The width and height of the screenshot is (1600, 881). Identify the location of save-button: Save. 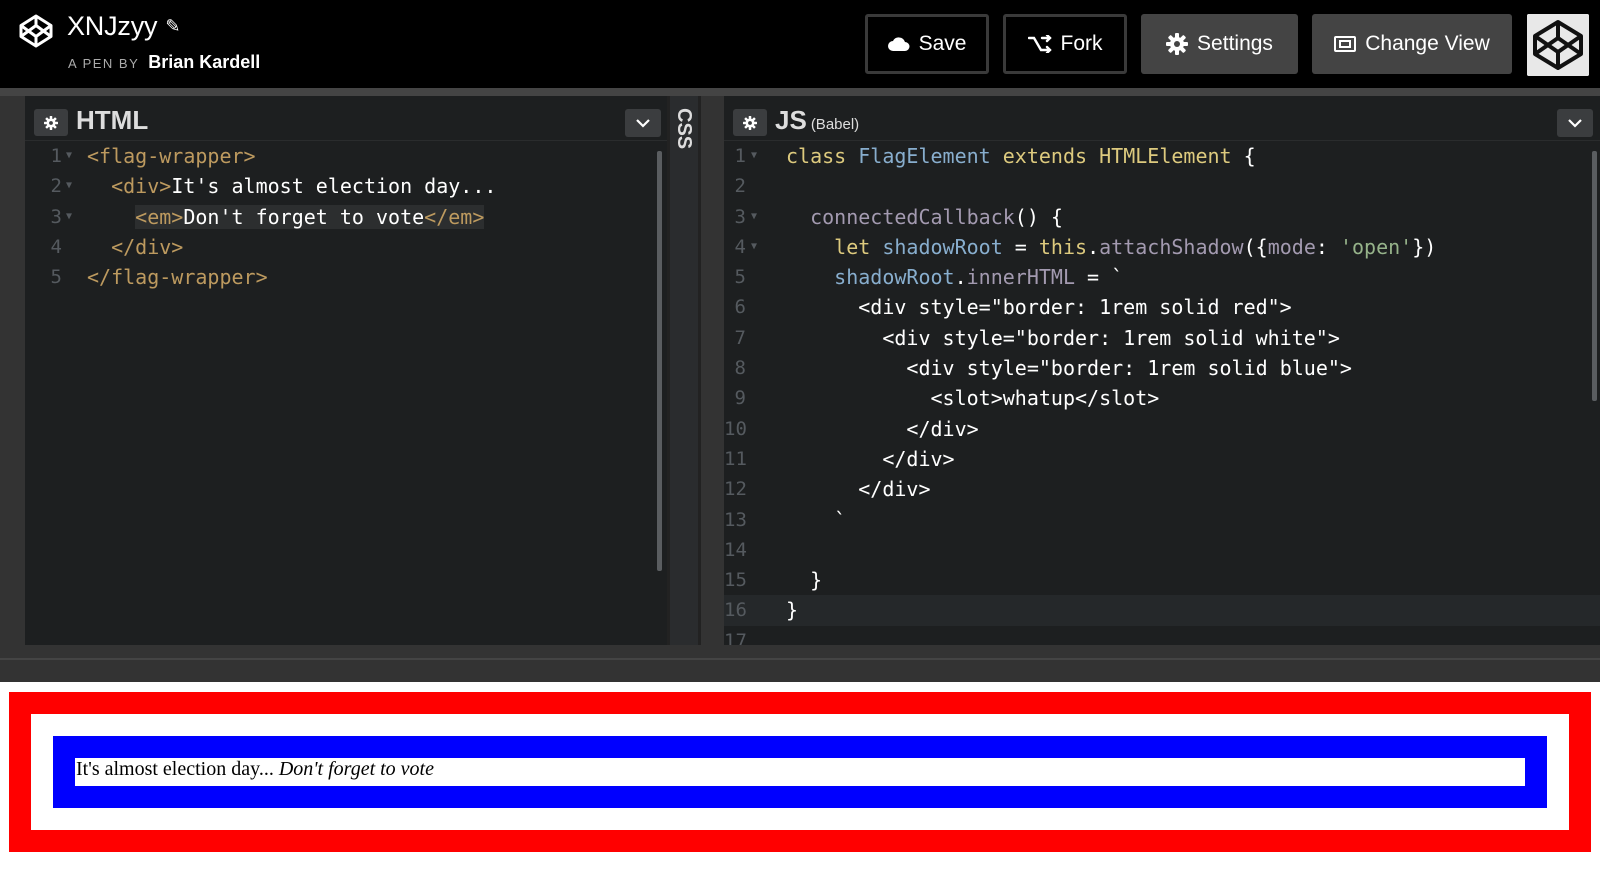
(927, 44).